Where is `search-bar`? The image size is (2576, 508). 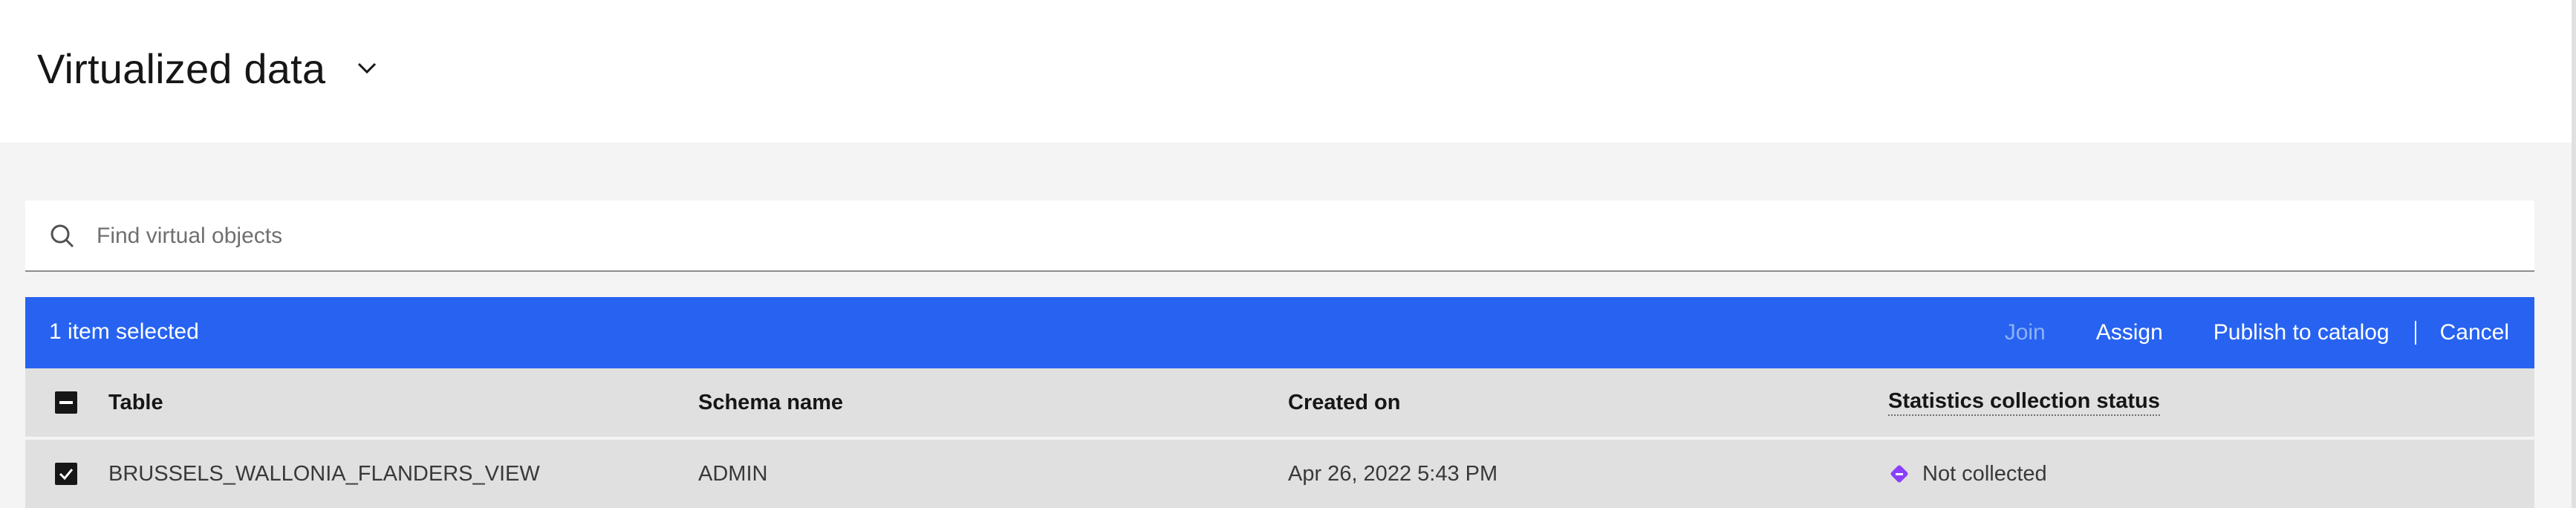 search-bar is located at coordinates (1279, 237).